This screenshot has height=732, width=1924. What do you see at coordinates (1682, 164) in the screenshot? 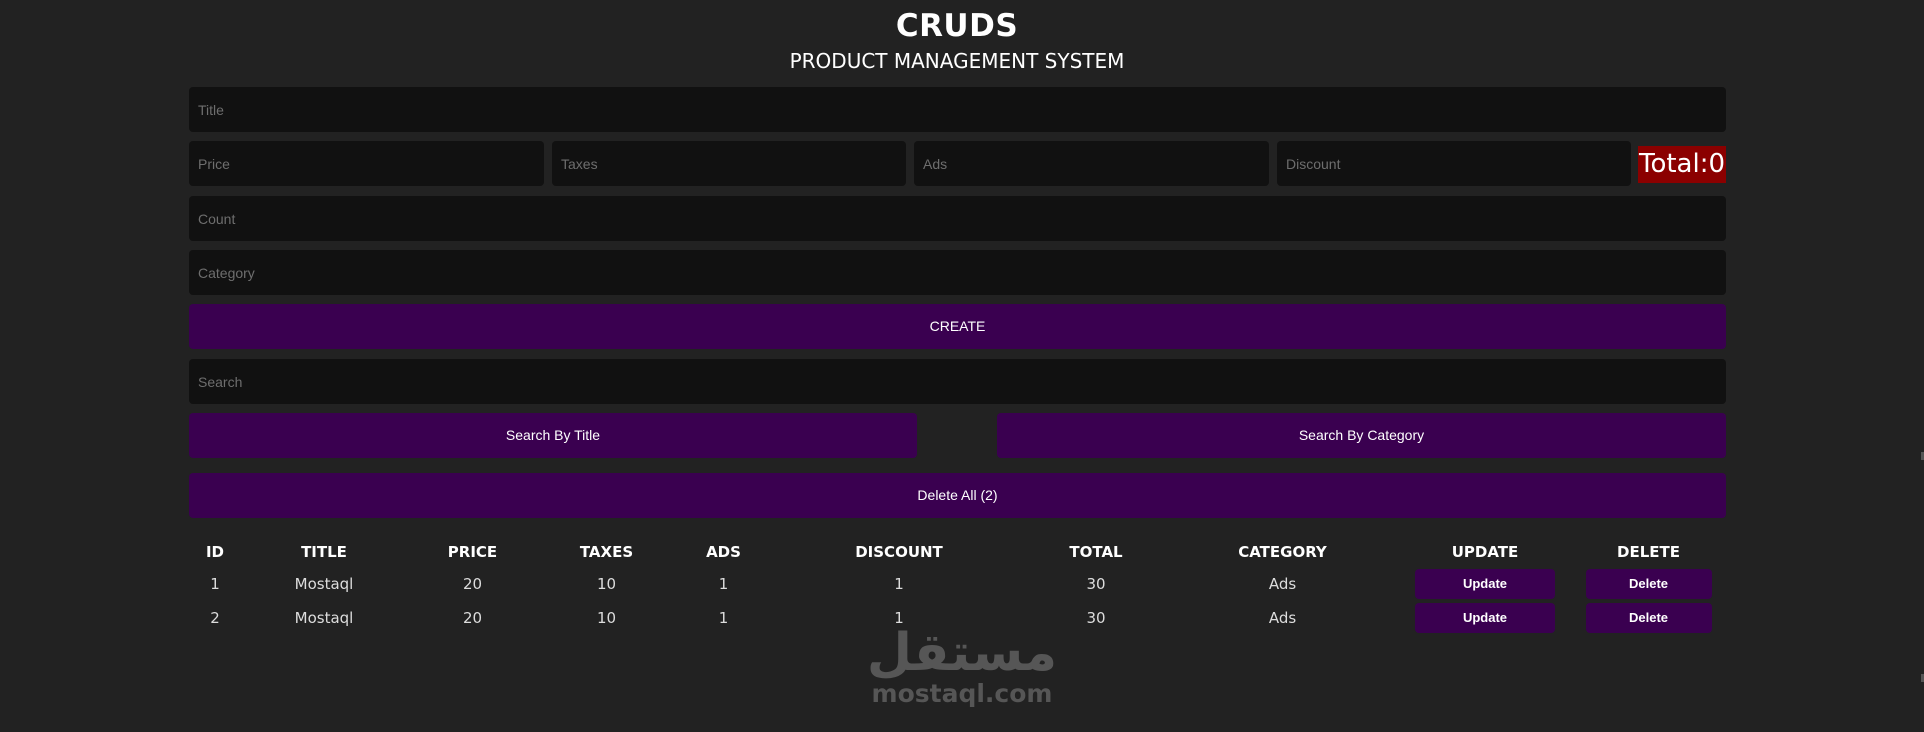
I see `total-badge: Total:0` at bounding box center [1682, 164].